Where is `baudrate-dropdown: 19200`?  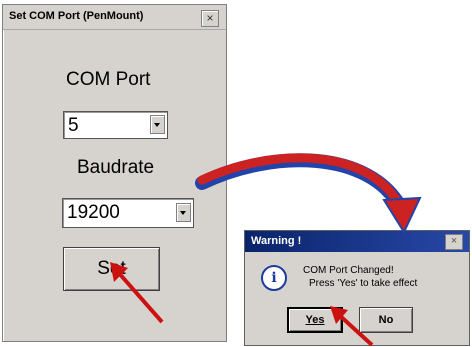 baudrate-dropdown: 19200 is located at coordinates (128, 213).